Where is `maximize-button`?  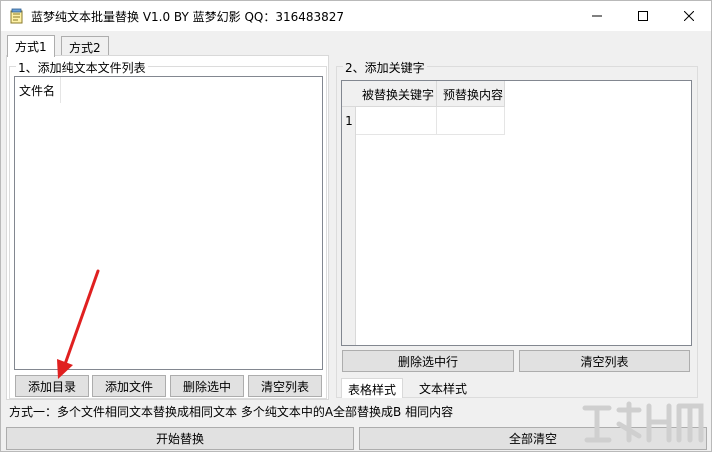
maximize-button is located at coordinates (643, 16).